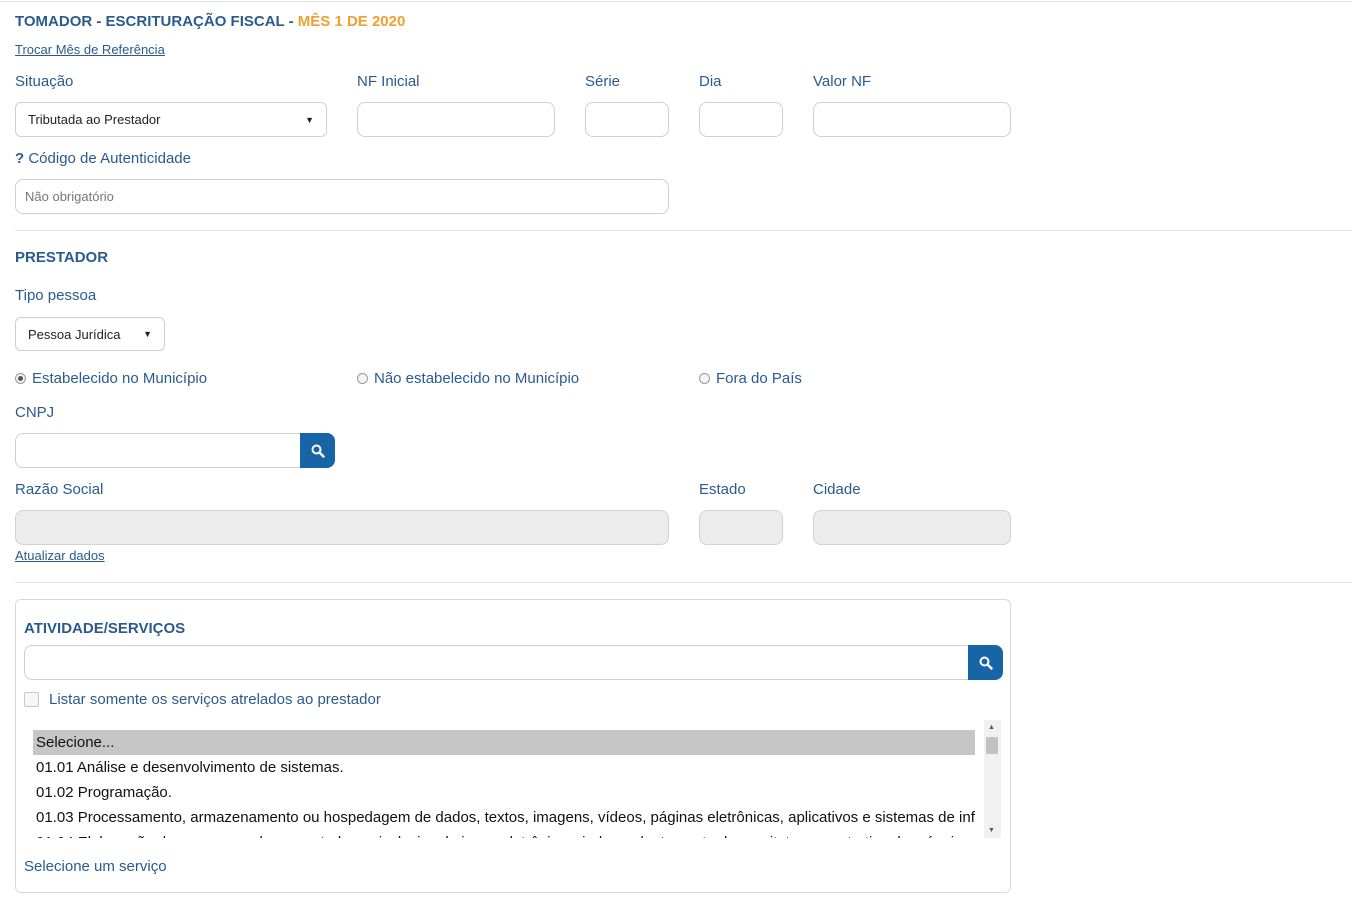 This screenshot has height=903, width=1372. I want to click on radio-label: Estabelecido no Município, so click(120, 378).